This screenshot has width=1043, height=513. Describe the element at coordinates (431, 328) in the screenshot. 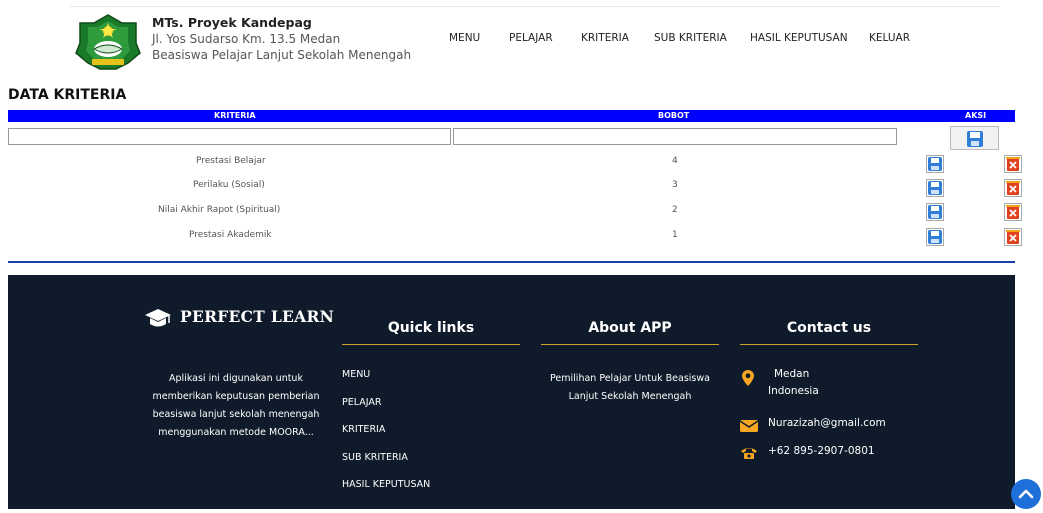

I see `quick-links-heading: Quick links` at that location.